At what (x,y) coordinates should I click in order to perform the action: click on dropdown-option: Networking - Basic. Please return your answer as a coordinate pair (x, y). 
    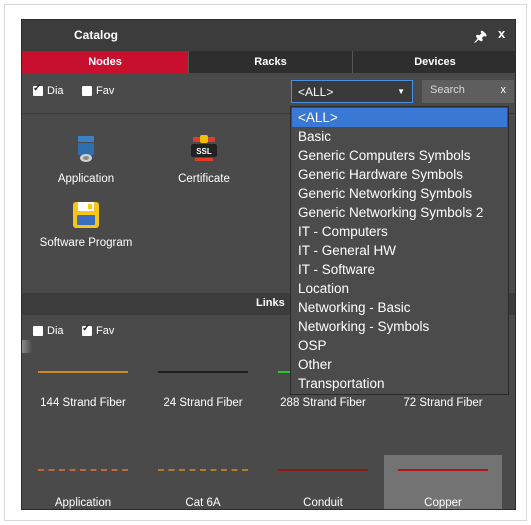
    Looking at the image, I should click on (399, 307).